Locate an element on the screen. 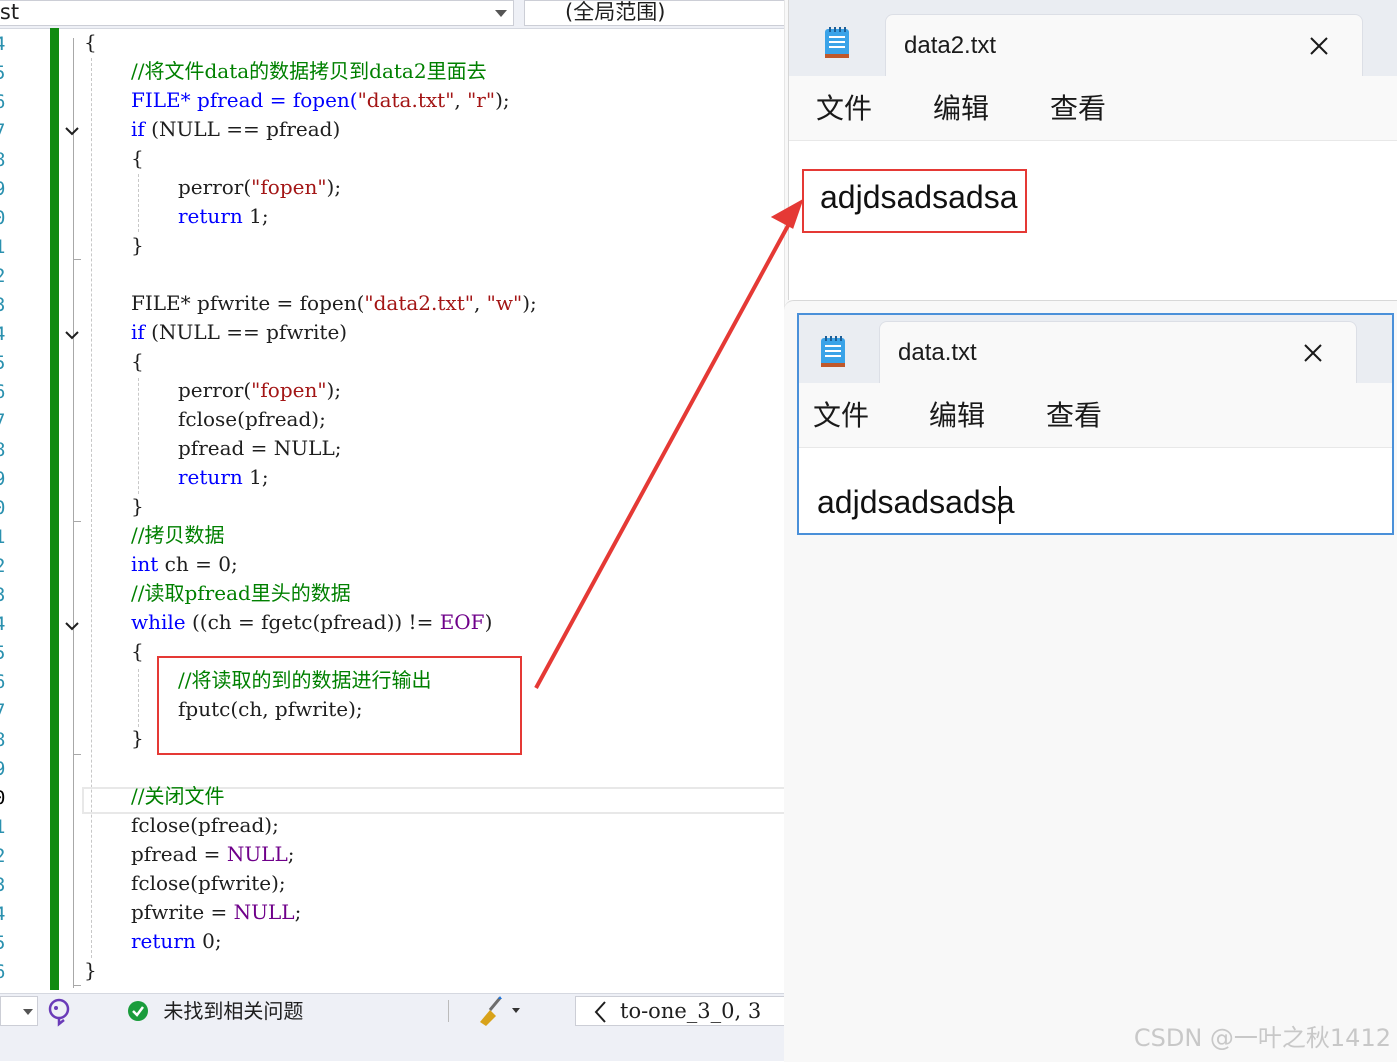  watermark: CSDN @一叶之秋1412 is located at coordinates (1262, 1038).